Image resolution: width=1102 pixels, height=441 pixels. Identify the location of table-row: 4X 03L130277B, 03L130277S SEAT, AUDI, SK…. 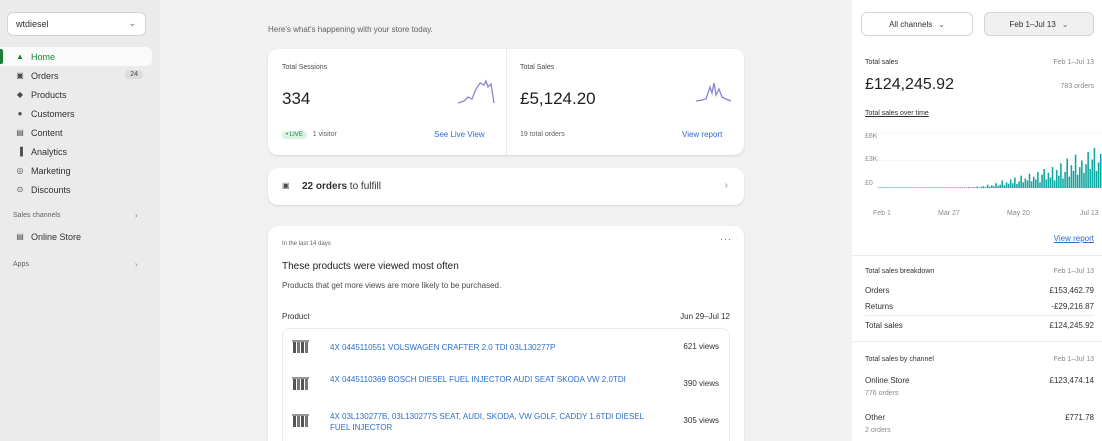
(506, 421).